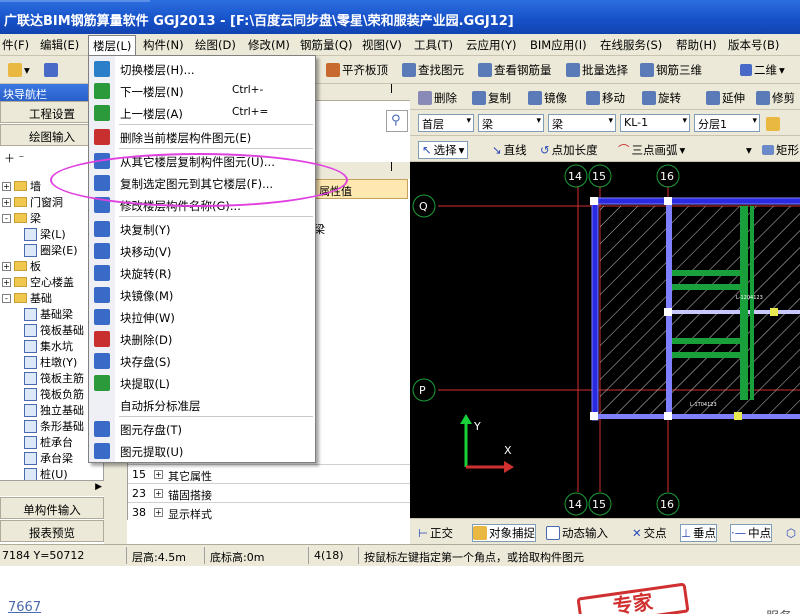  I want to click on tree-item: 梁(L), so click(45, 234).